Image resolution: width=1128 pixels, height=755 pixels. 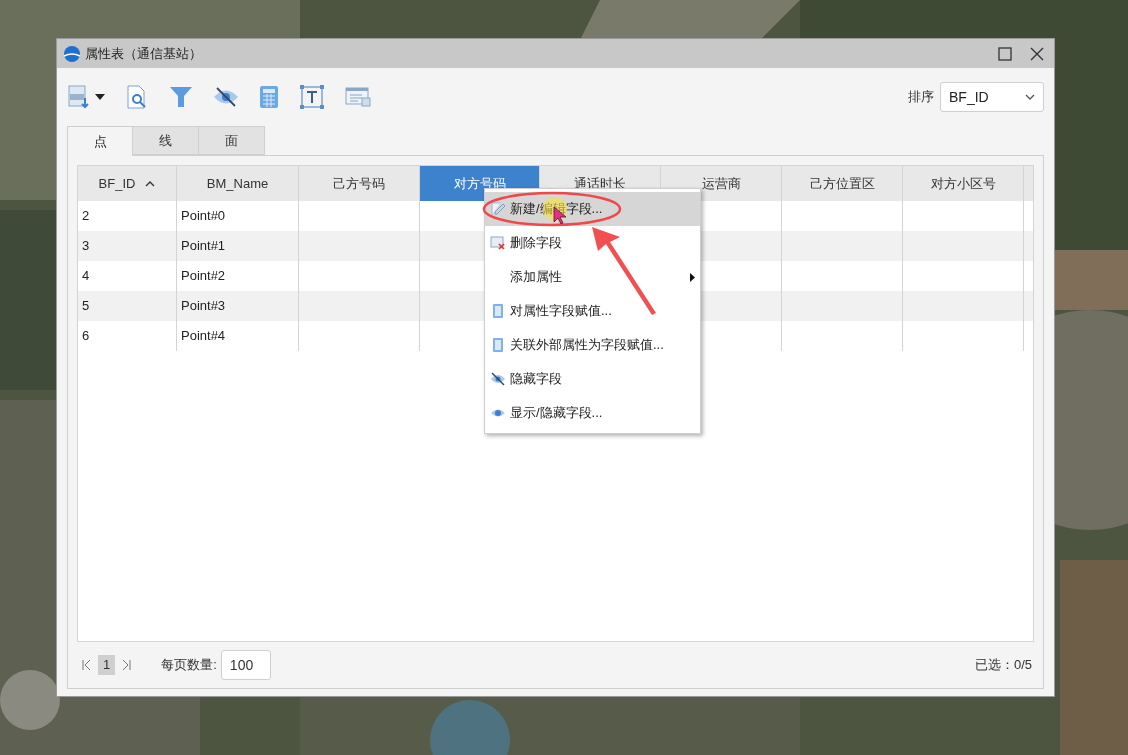 I want to click on delete-field-icon, so click(x=498, y=243).